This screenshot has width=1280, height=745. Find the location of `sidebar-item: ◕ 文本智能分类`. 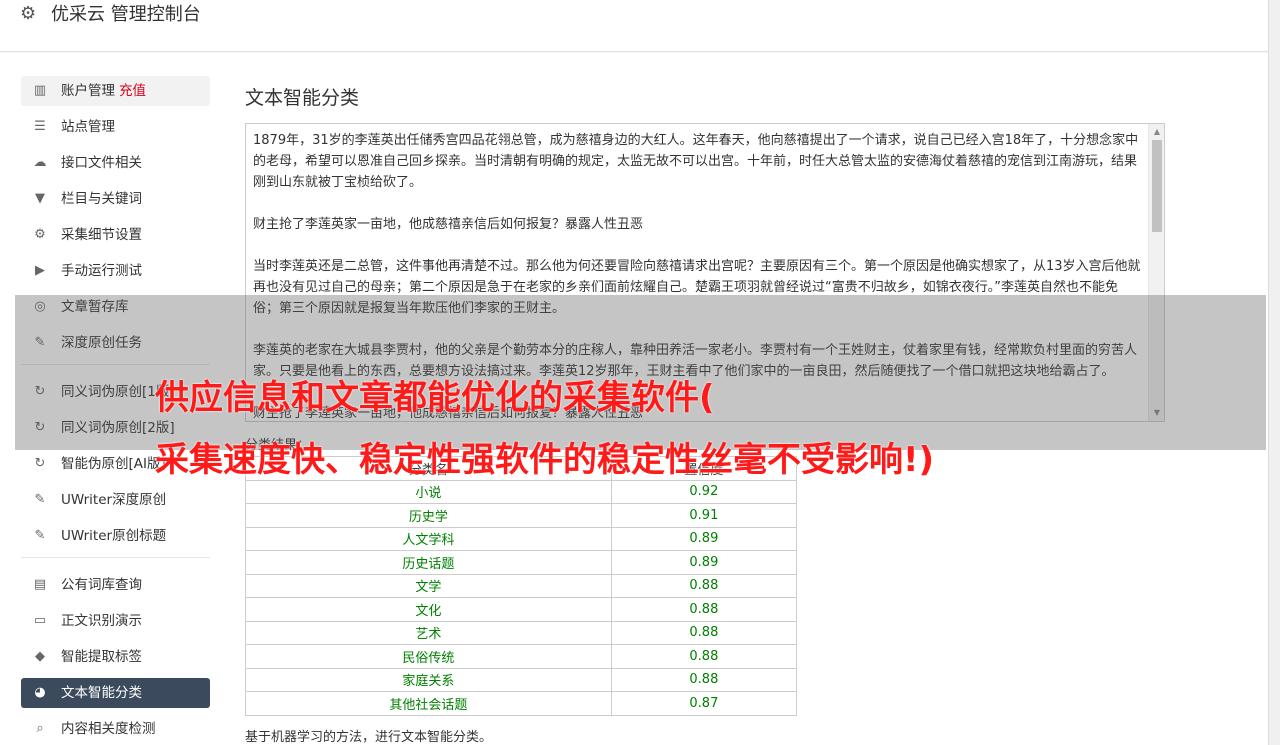

sidebar-item: ◕ 文本智能分类 is located at coordinates (115, 693).